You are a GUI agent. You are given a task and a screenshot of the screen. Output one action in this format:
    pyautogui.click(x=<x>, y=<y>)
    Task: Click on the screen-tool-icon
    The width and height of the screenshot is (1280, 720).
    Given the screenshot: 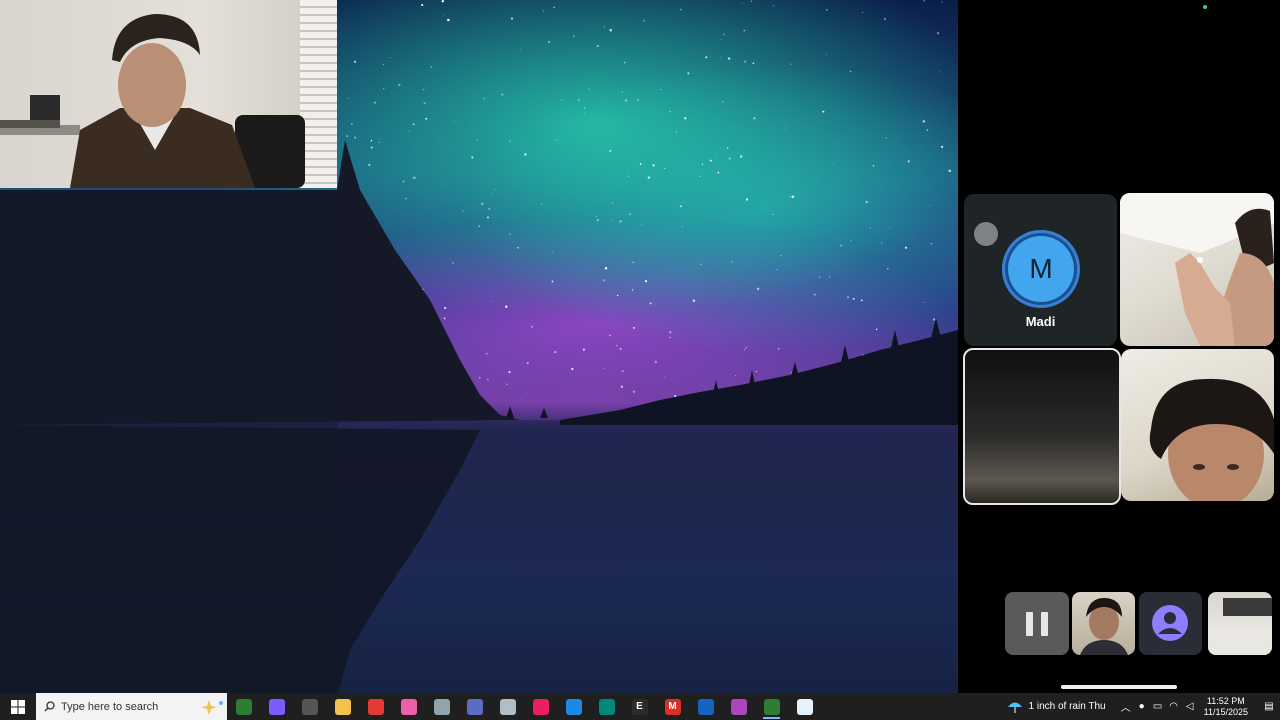 What is the action you would take?
    pyautogui.click(x=309, y=706)
    